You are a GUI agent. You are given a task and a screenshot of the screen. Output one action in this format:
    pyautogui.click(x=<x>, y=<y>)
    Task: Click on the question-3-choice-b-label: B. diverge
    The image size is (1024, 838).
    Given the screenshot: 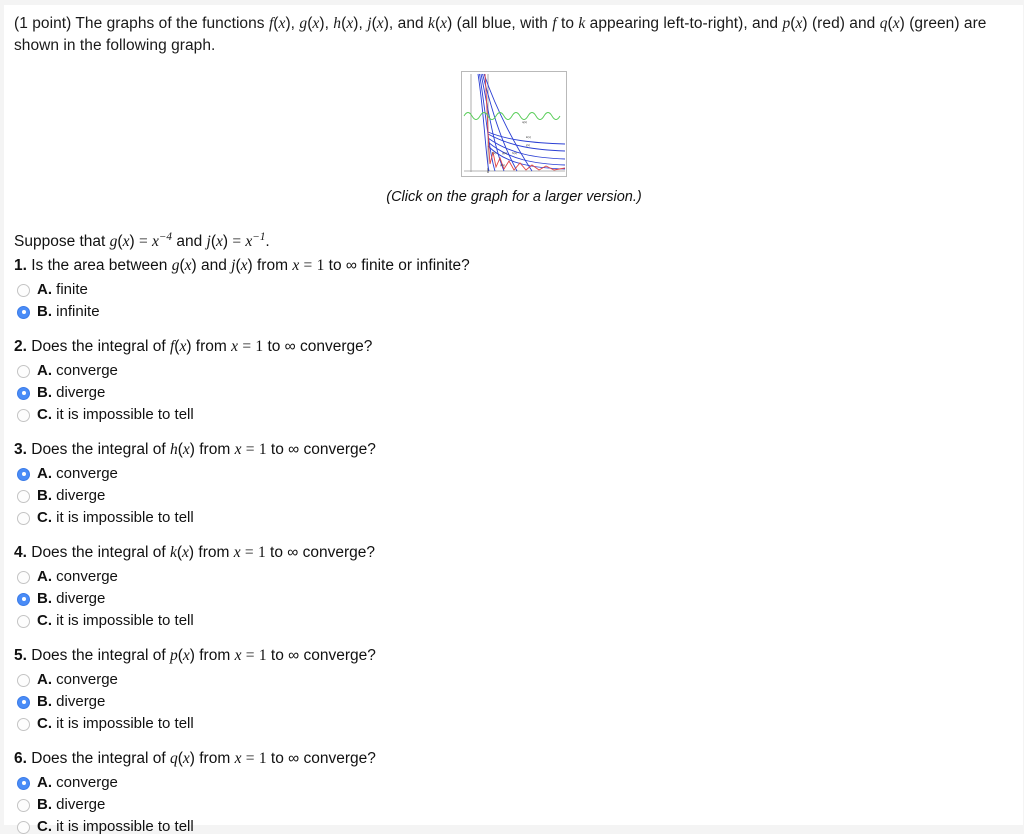 What is the action you would take?
    pyautogui.click(x=71, y=496)
    